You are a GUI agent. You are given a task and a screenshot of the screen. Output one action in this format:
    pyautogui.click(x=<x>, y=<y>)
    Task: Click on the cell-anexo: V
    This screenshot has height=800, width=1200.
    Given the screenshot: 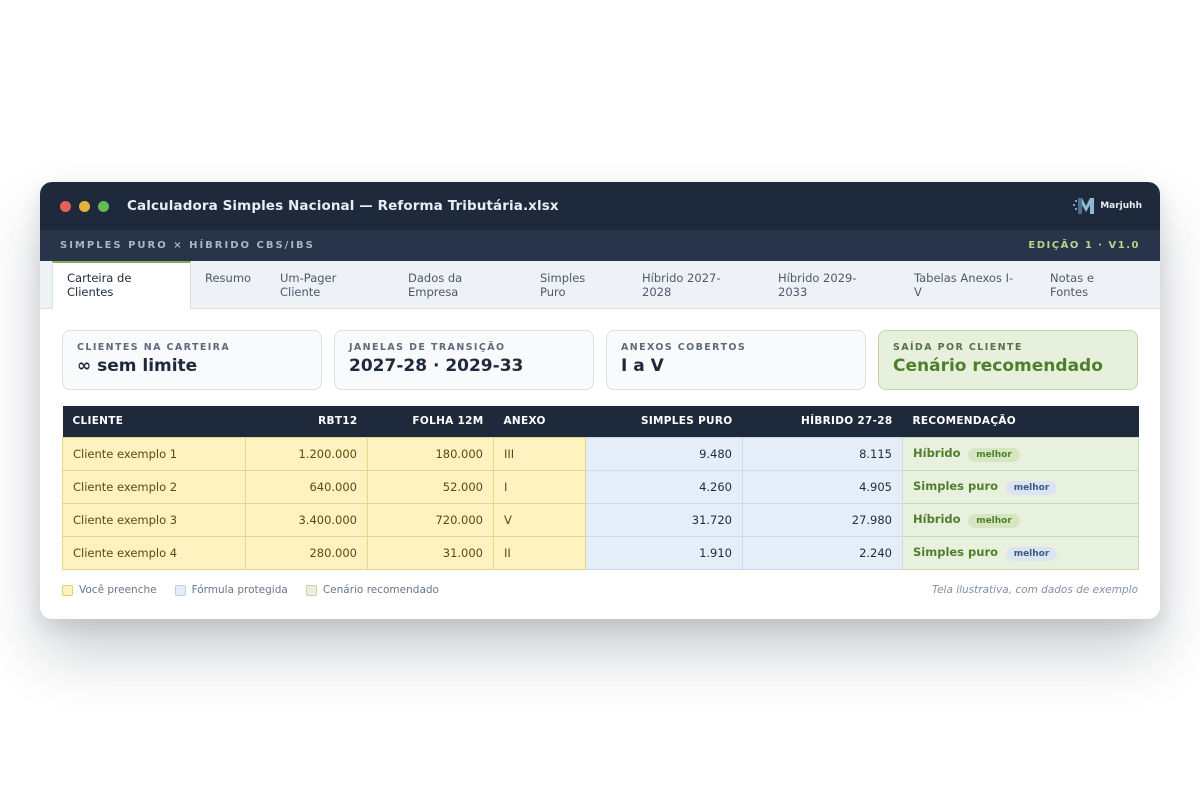 What is the action you would take?
    pyautogui.click(x=539, y=519)
    